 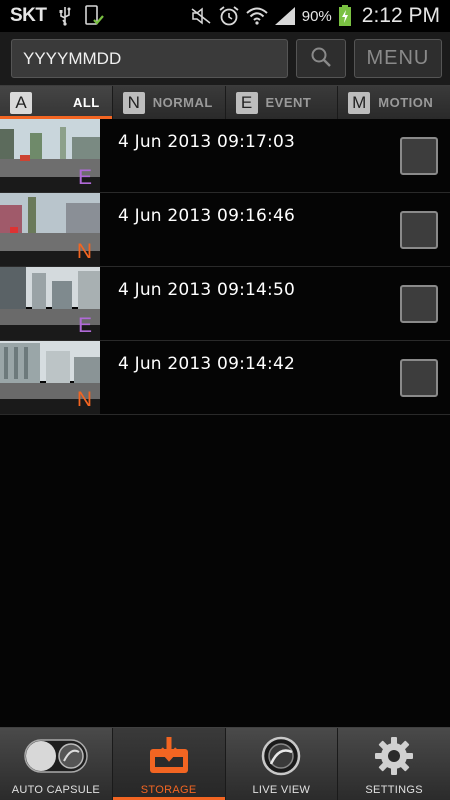 I want to click on tab-letter-badge: N, so click(x=133, y=102).